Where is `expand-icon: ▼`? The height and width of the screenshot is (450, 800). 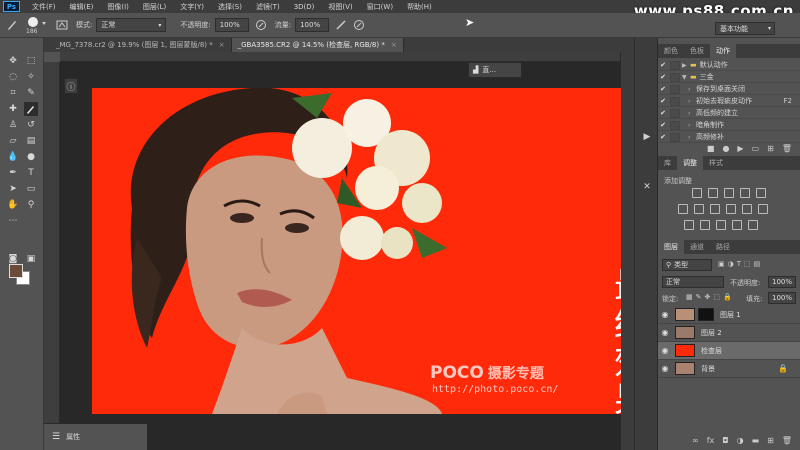
expand-icon: ▼ is located at coordinates (686, 77).